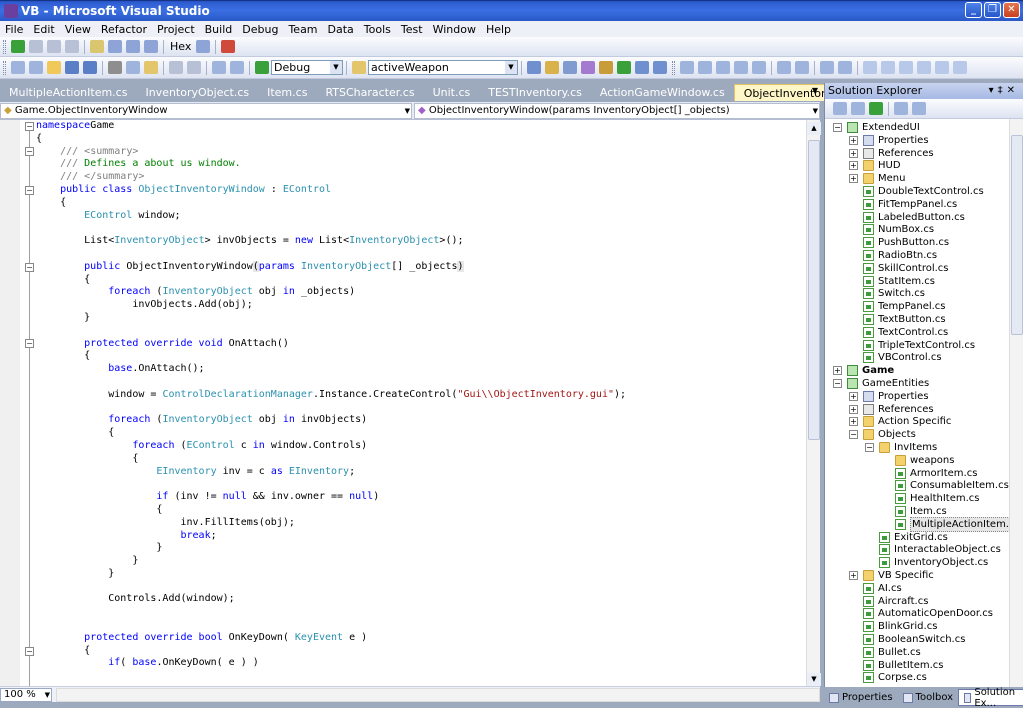  What do you see at coordinates (14, 29) in the screenshot?
I see `menu-file: File` at bounding box center [14, 29].